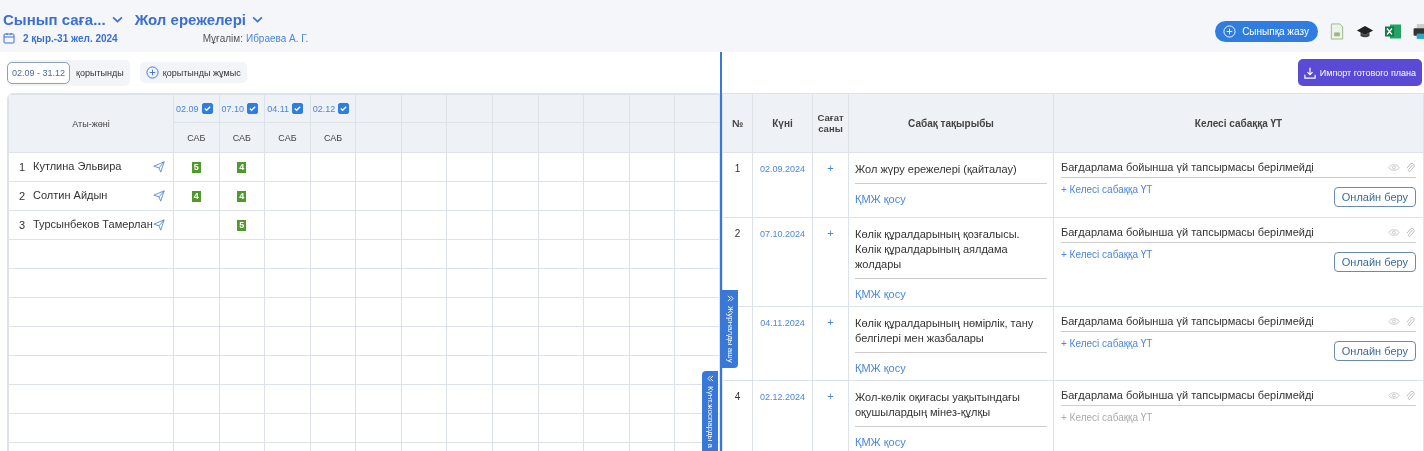 This screenshot has height=451, width=1424. Describe the element at coordinates (737, 396) in the screenshot. I see `row-number: 4` at that location.